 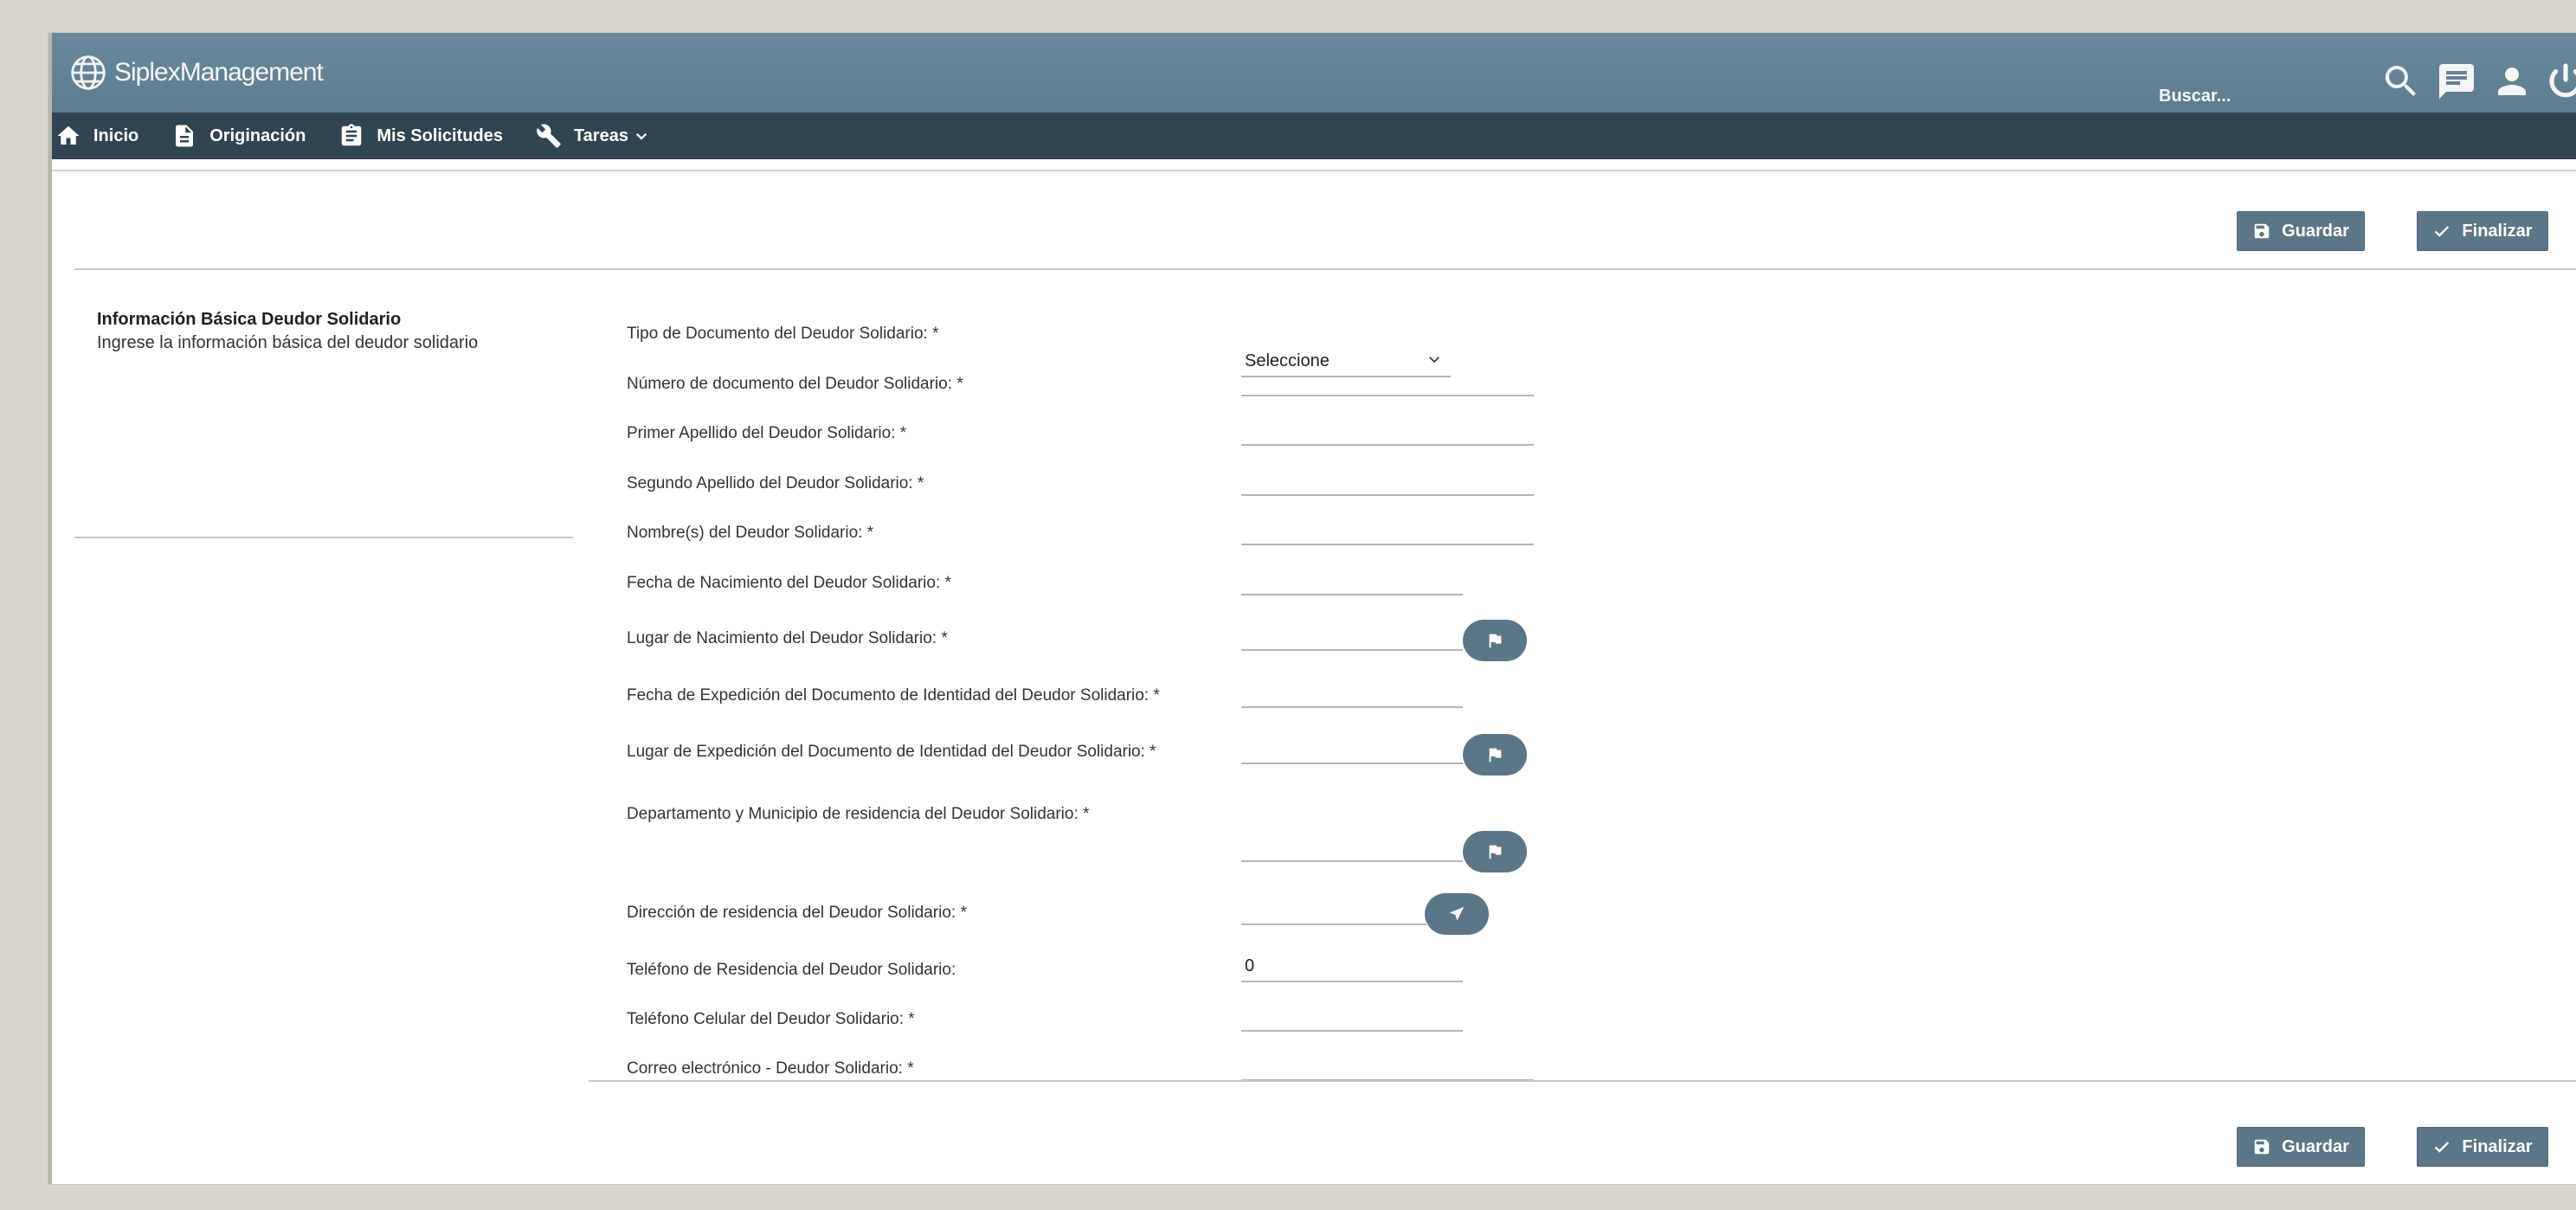 I want to click on input-telefono-residencia, so click(x=1352, y=967).